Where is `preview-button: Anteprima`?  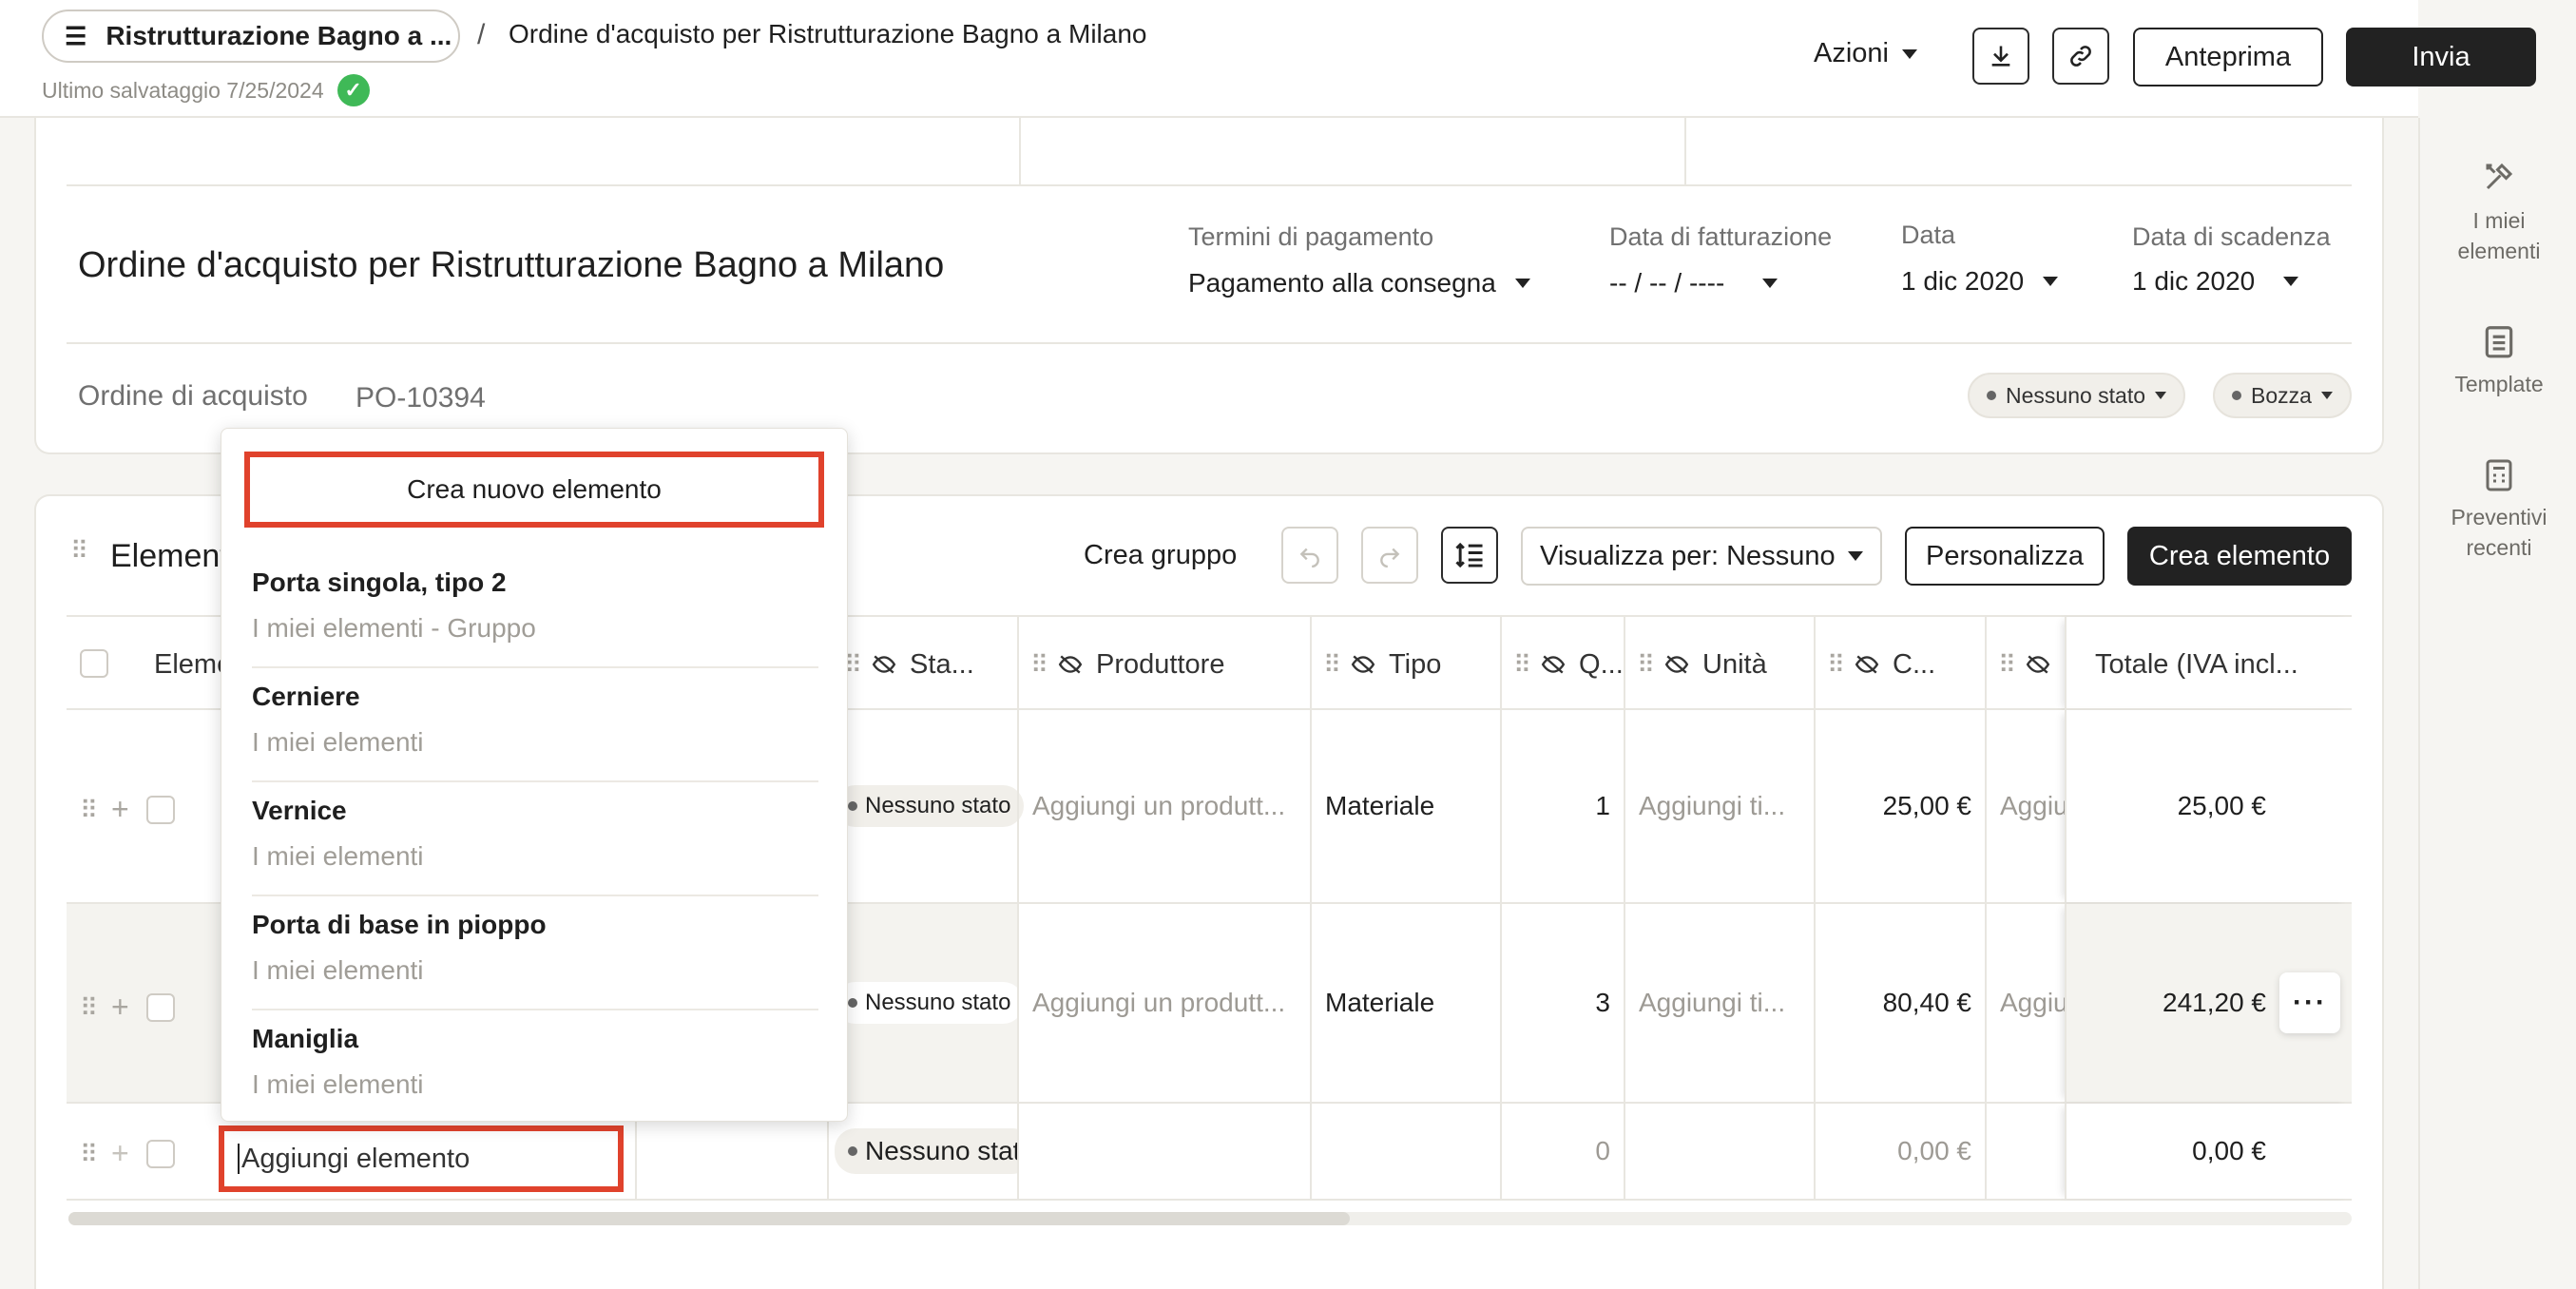 preview-button: Anteprima is located at coordinates (2228, 57).